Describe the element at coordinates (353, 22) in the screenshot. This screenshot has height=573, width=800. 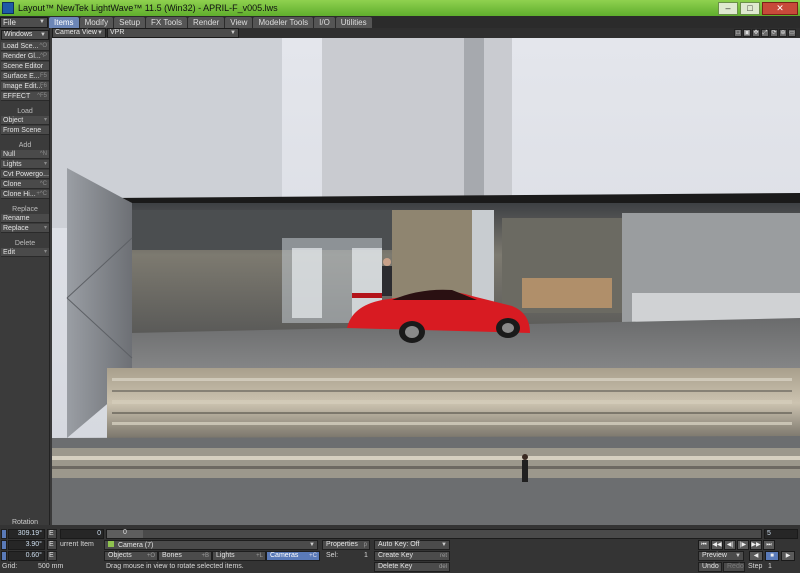
I see `tab-utilities: Utilities` at that location.